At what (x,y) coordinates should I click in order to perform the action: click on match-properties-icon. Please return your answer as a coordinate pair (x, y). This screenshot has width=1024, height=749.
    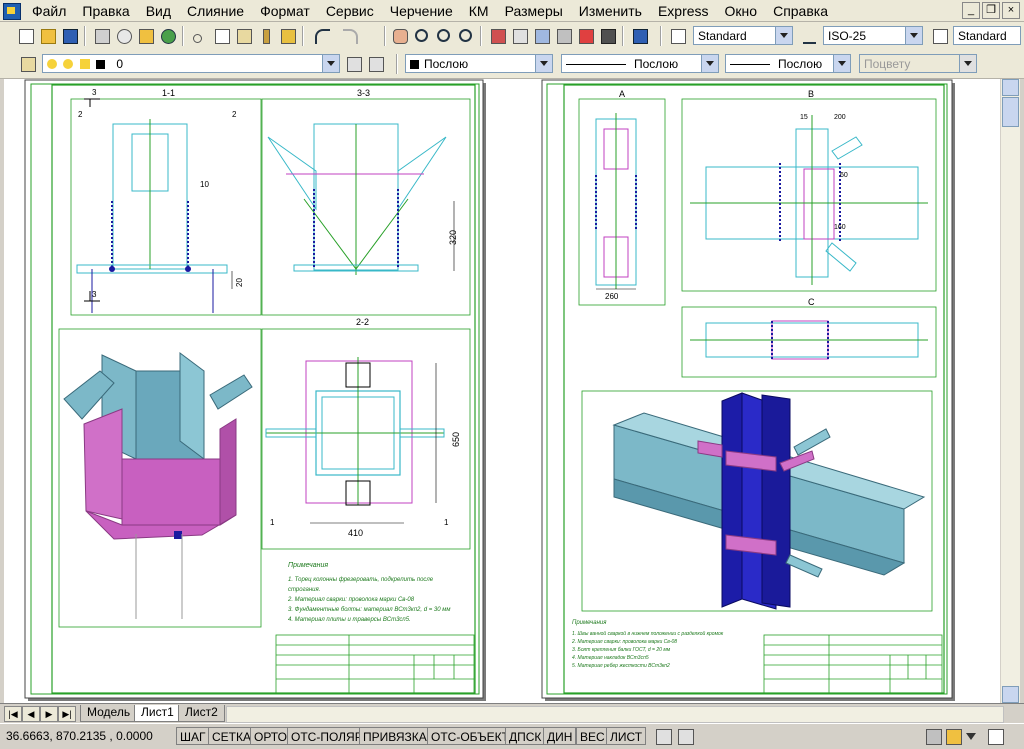
    Looking at the image, I should click on (266, 36).